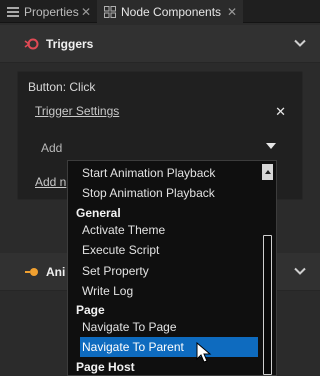 This screenshot has width=320, height=376. Describe the element at coordinates (204, 352) in the screenshot. I see `mouse-cursor-icon` at that location.